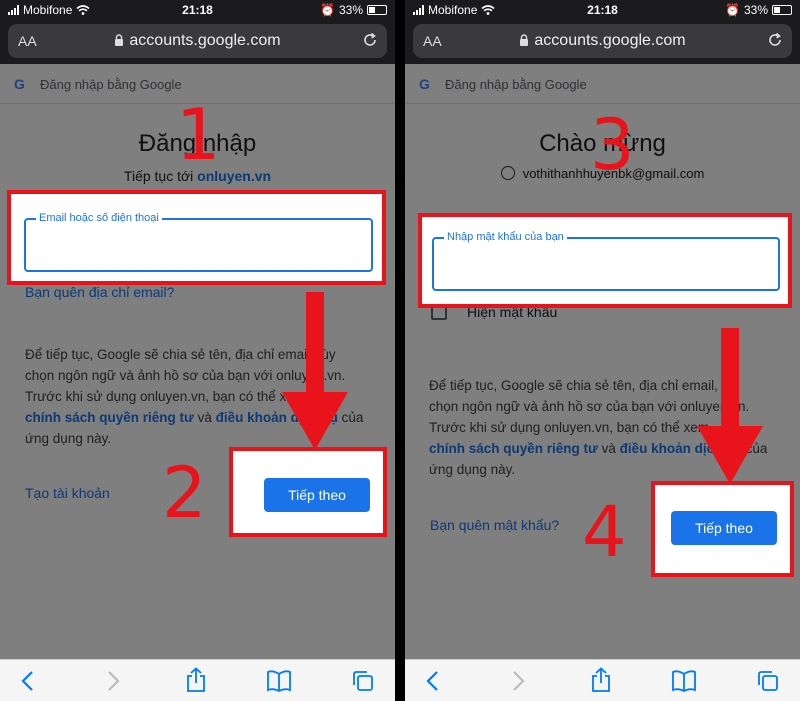 This screenshot has width=800, height=701. I want to click on account-icon, so click(507, 173).